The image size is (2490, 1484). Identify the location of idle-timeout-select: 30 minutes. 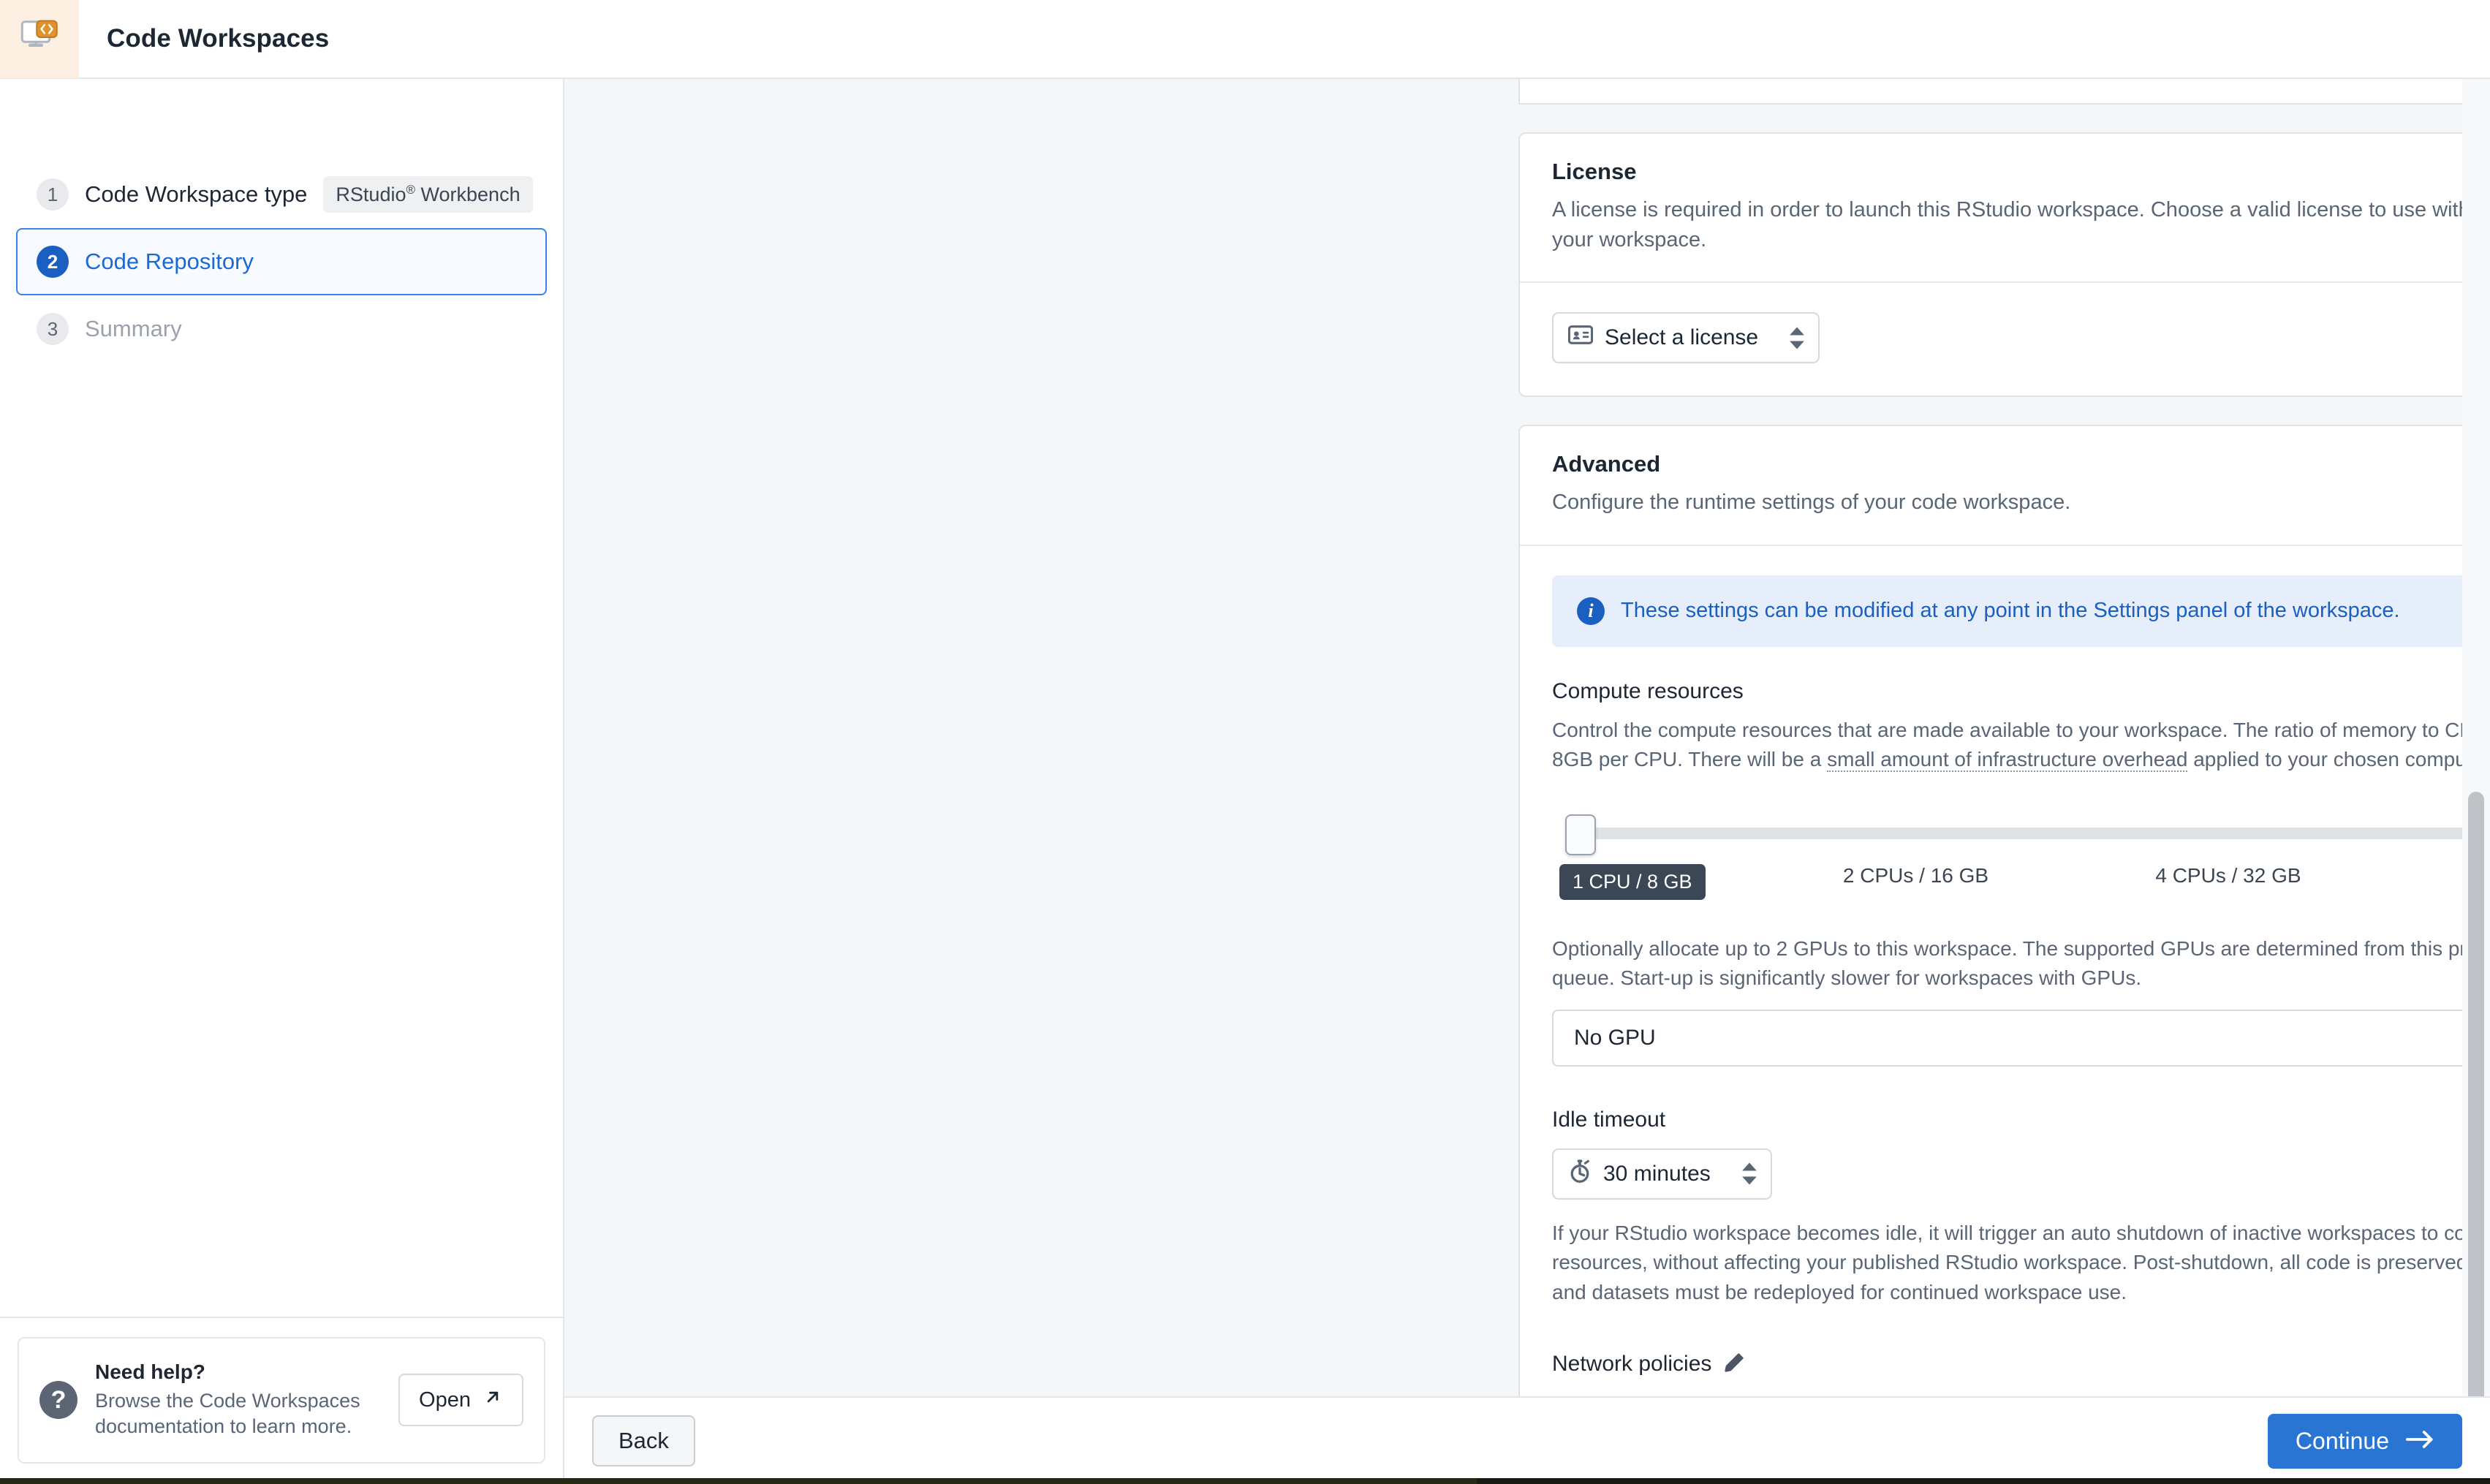
(1662, 1174).